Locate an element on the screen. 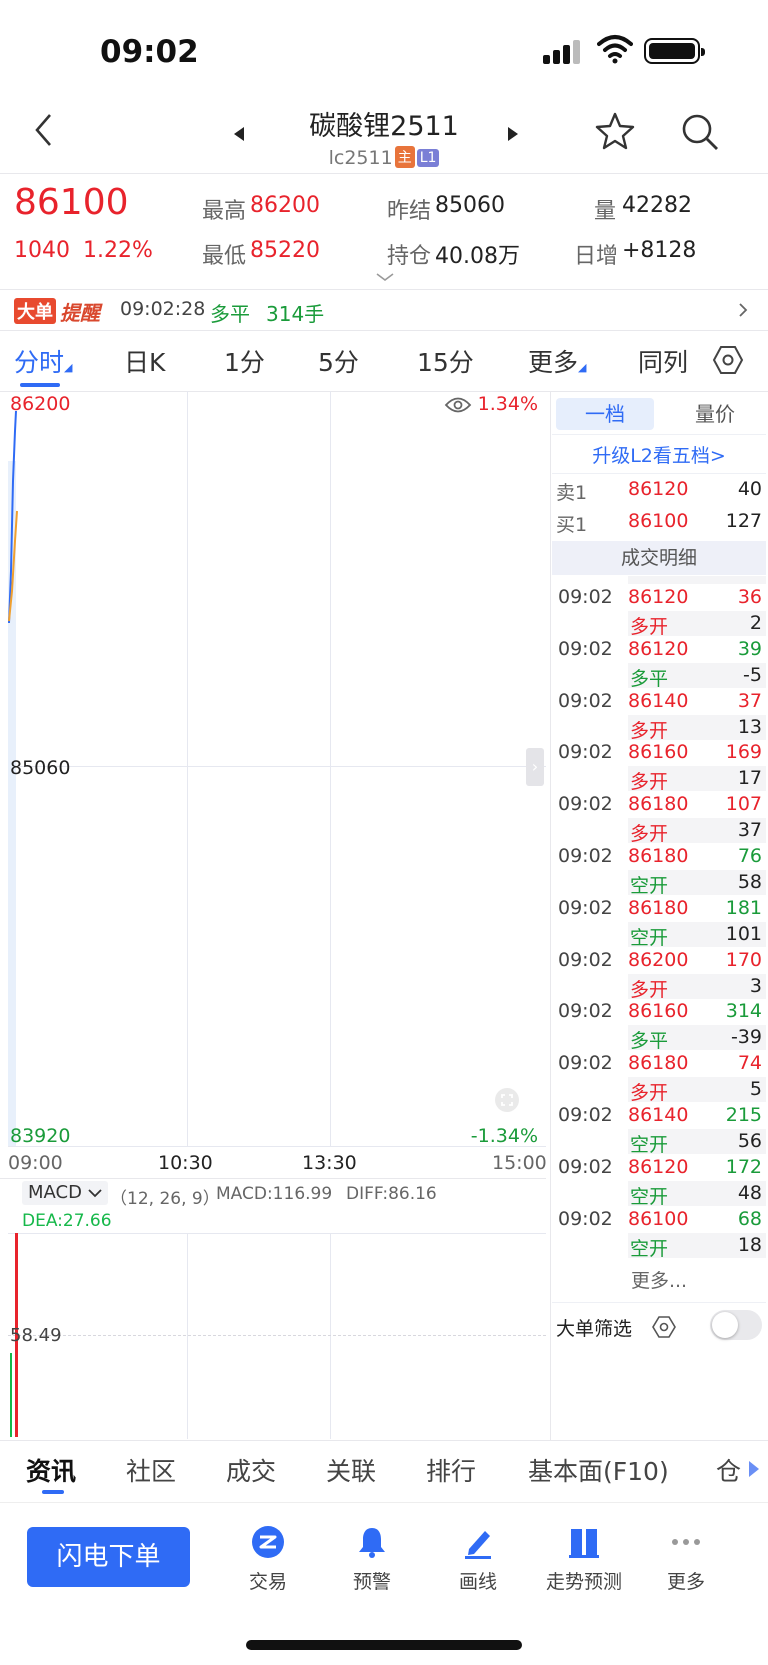  alert-qty: 314手 is located at coordinates (295, 314).